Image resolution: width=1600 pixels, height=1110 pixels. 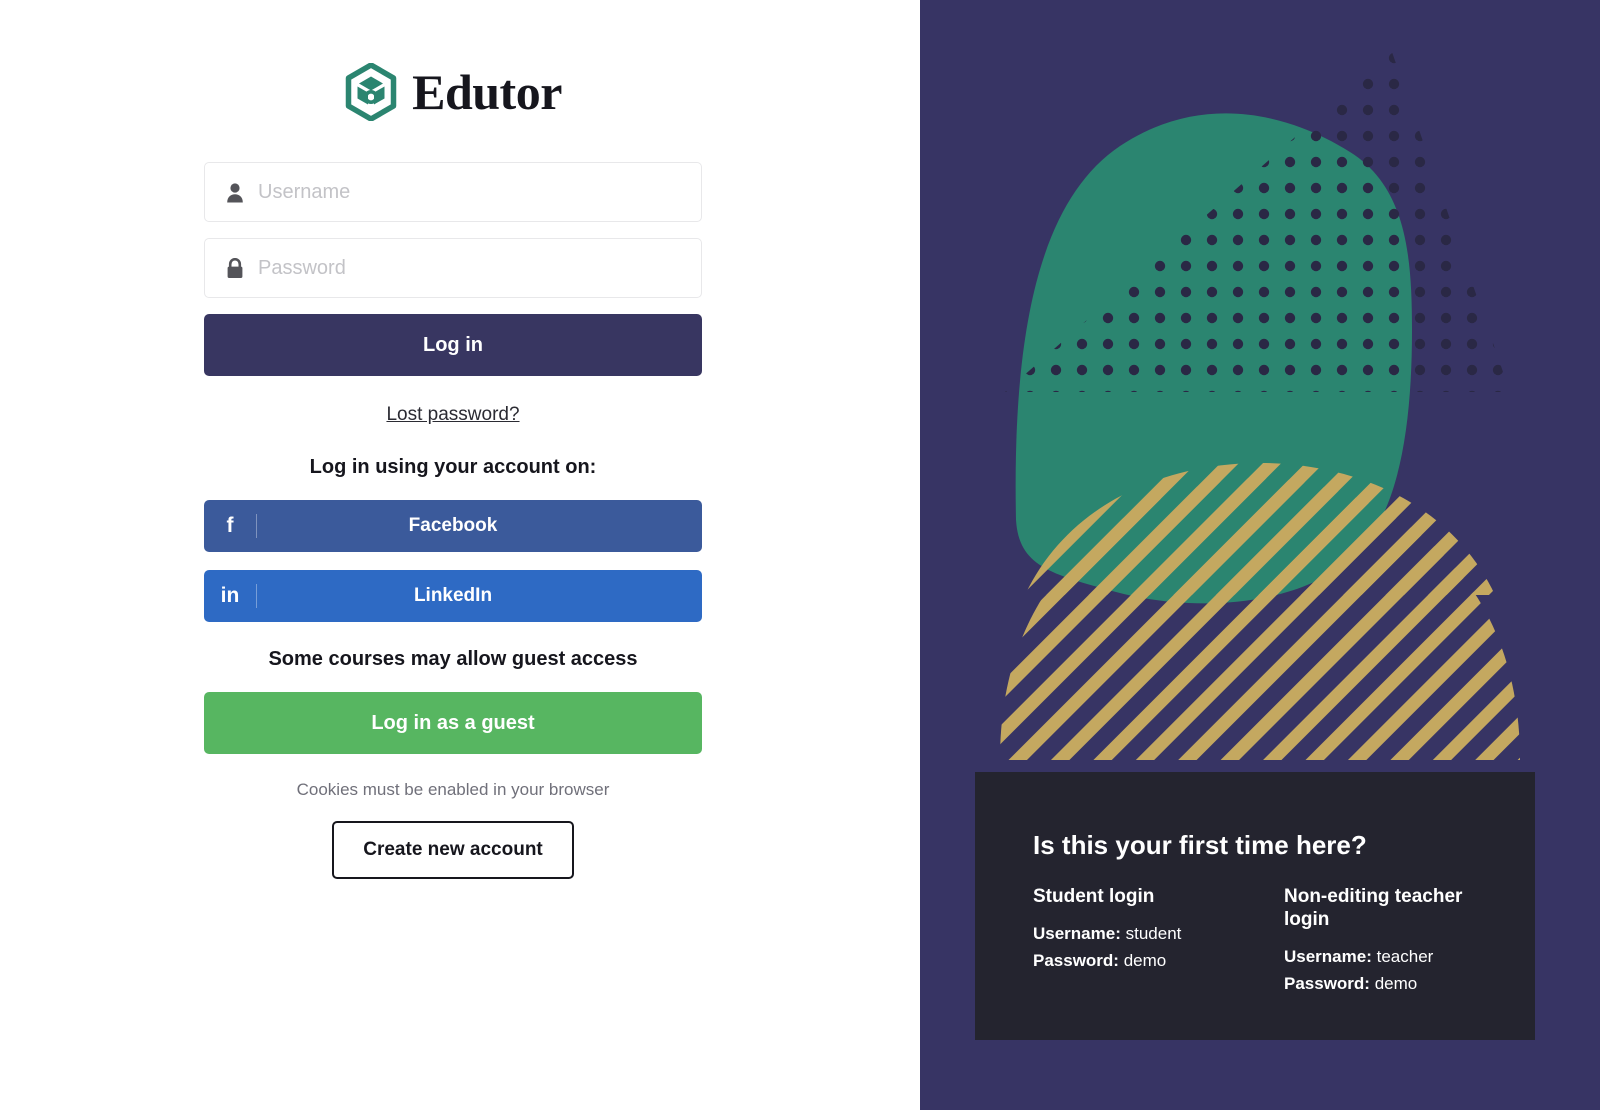 I want to click on linkedin-label: LinkedIn, so click(x=453, y=595).